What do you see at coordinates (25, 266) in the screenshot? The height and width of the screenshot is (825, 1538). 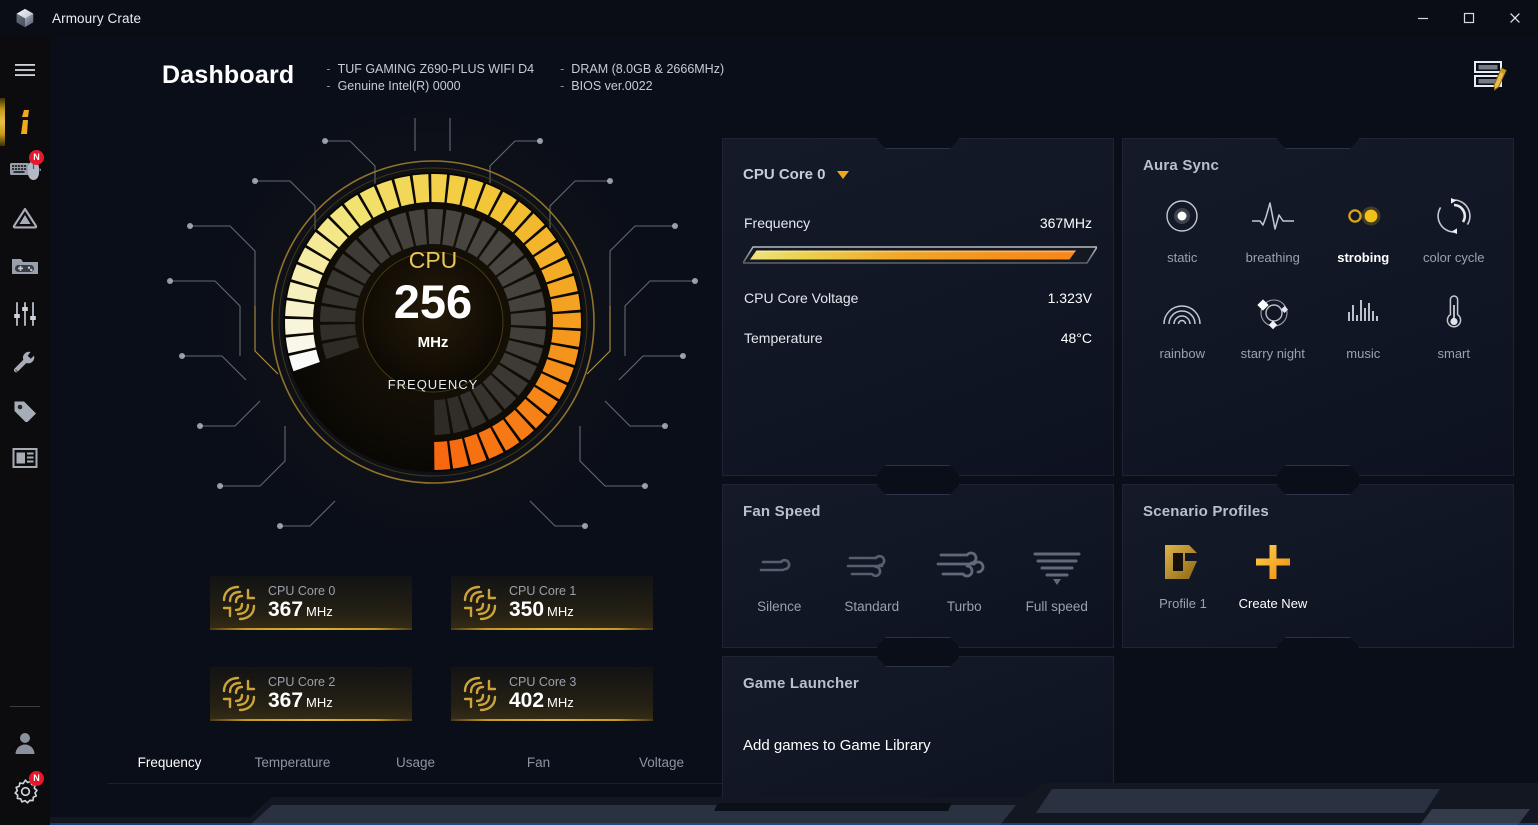 I see `sidebar-item-game-library` at bounding box center [25, 266].